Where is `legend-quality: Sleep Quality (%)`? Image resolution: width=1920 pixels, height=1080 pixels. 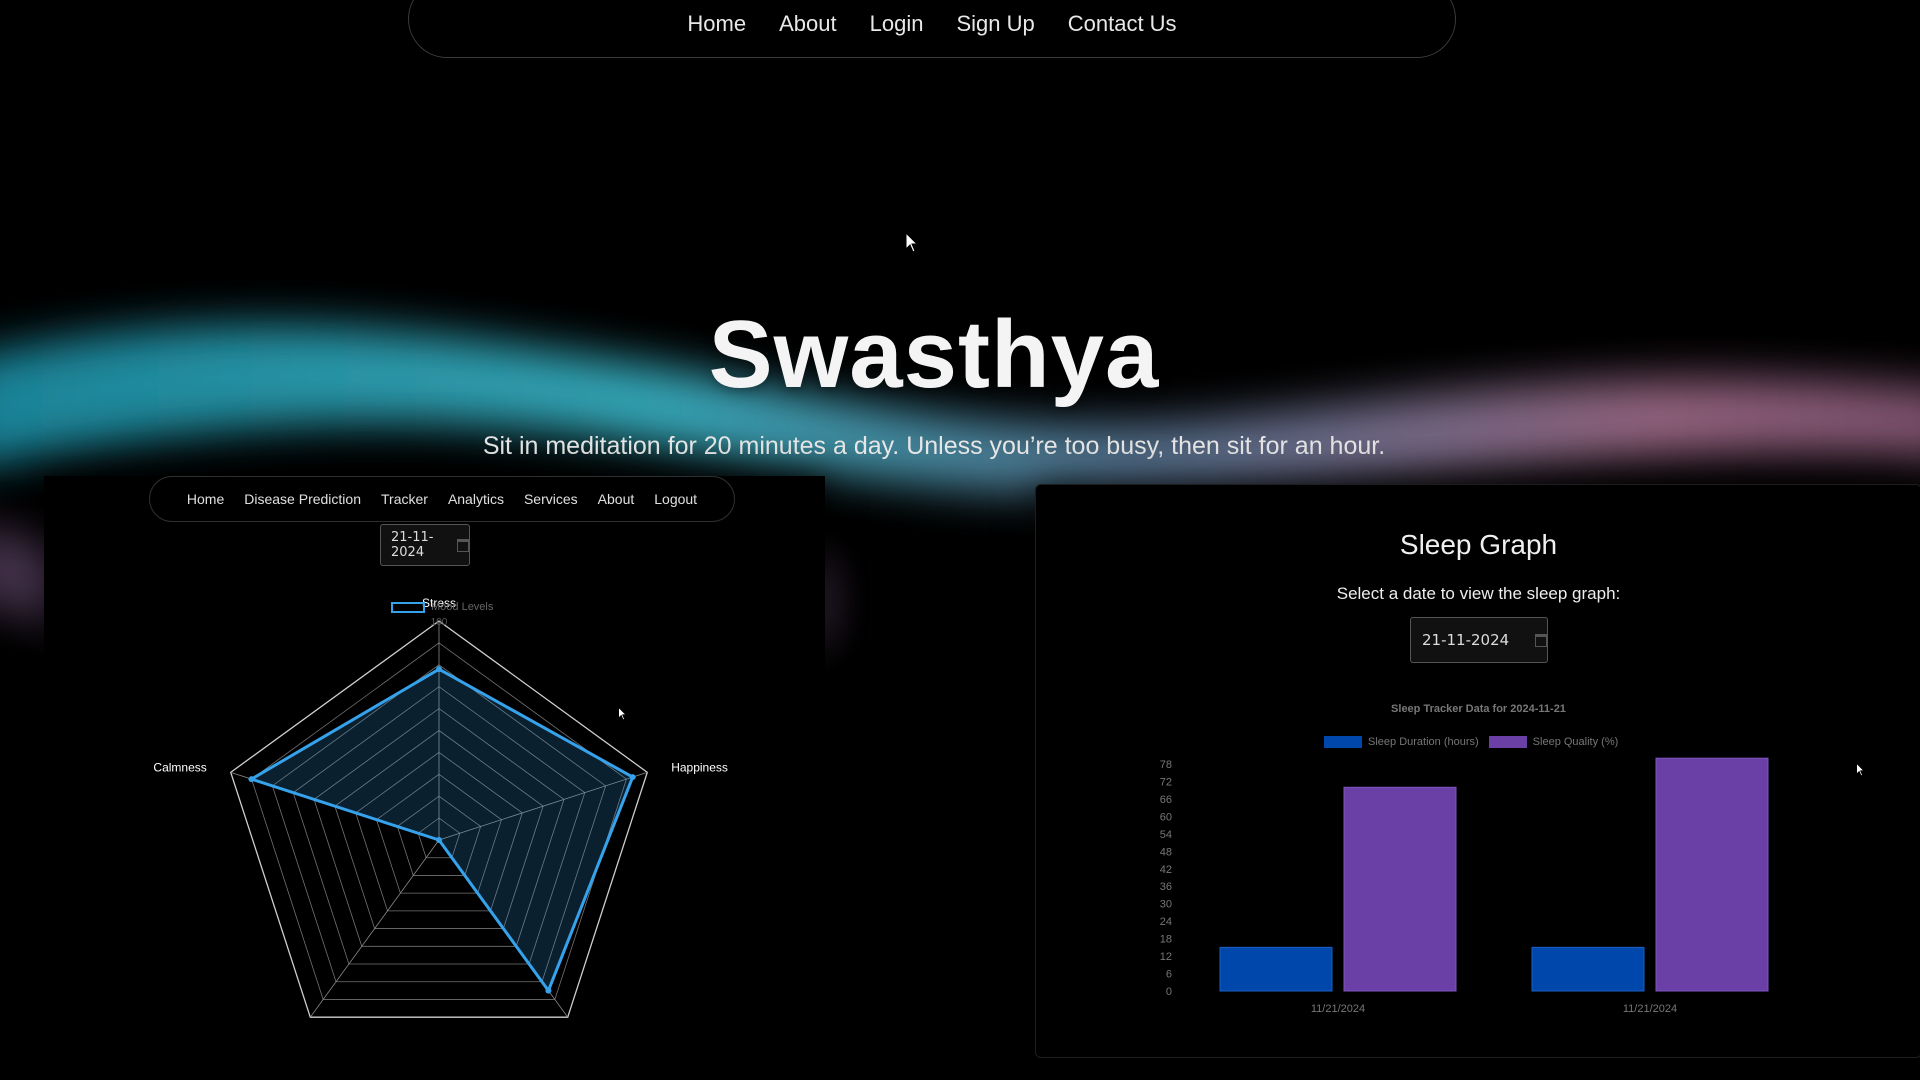 legend-quality: Sleep Quality (%) is located at coordinates (1553, 742).